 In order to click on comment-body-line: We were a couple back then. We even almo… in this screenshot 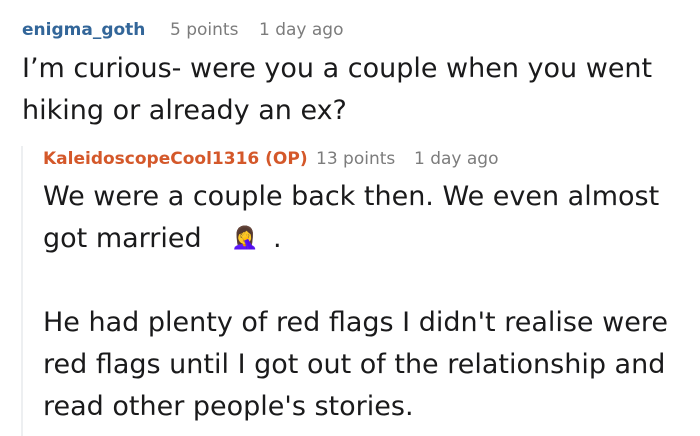, I will do `click(351, 196)`.